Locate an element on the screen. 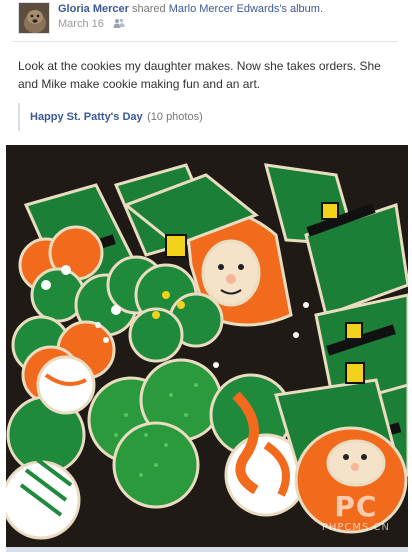  post-meta: March 16 is located at coordinates (91, 24).